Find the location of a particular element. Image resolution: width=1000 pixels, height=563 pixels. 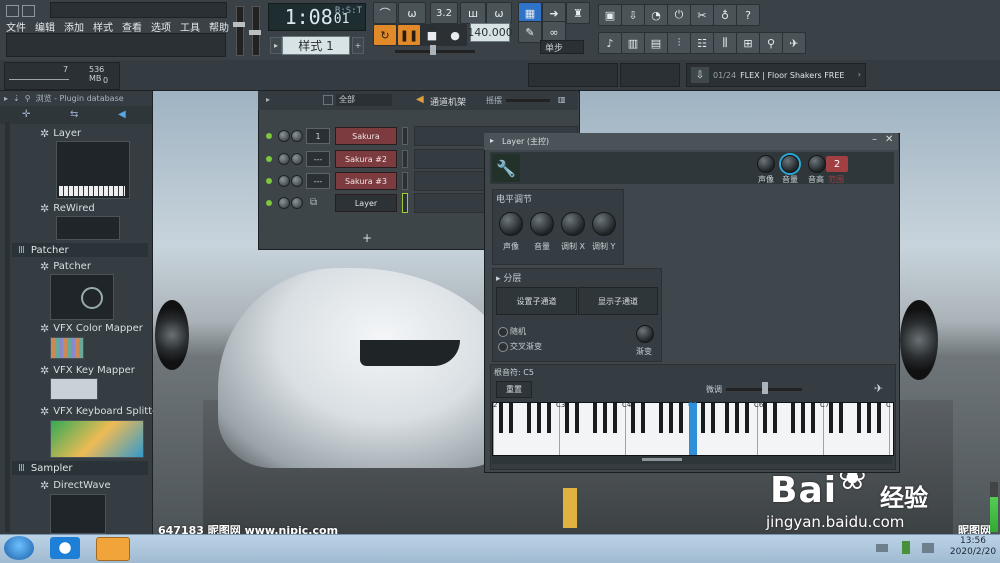

swing-slider is located at coordinates (528, 100).